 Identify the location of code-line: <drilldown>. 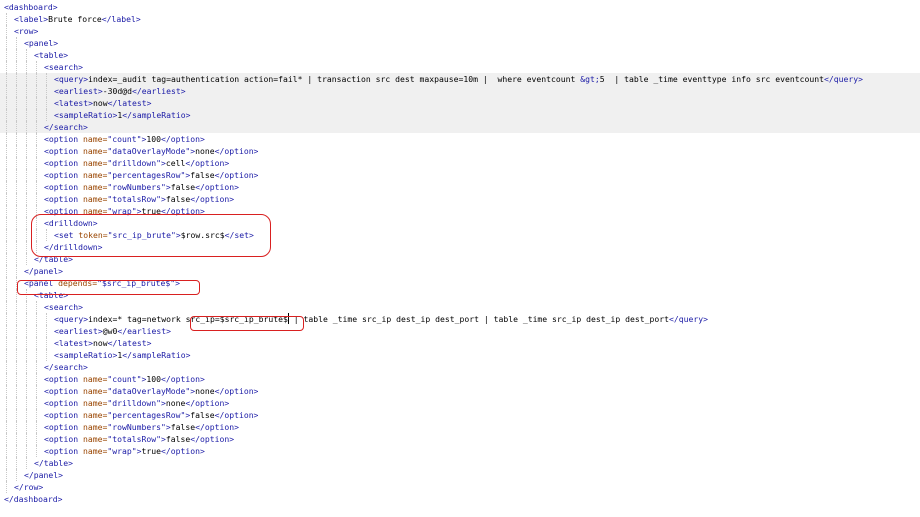
(460, 223).